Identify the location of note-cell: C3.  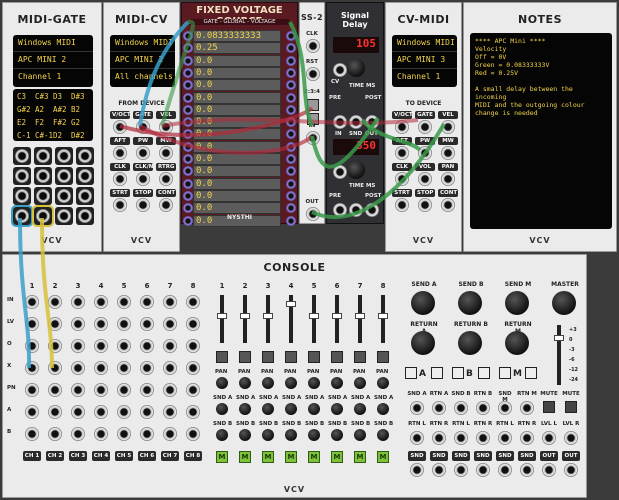
(26, 96).